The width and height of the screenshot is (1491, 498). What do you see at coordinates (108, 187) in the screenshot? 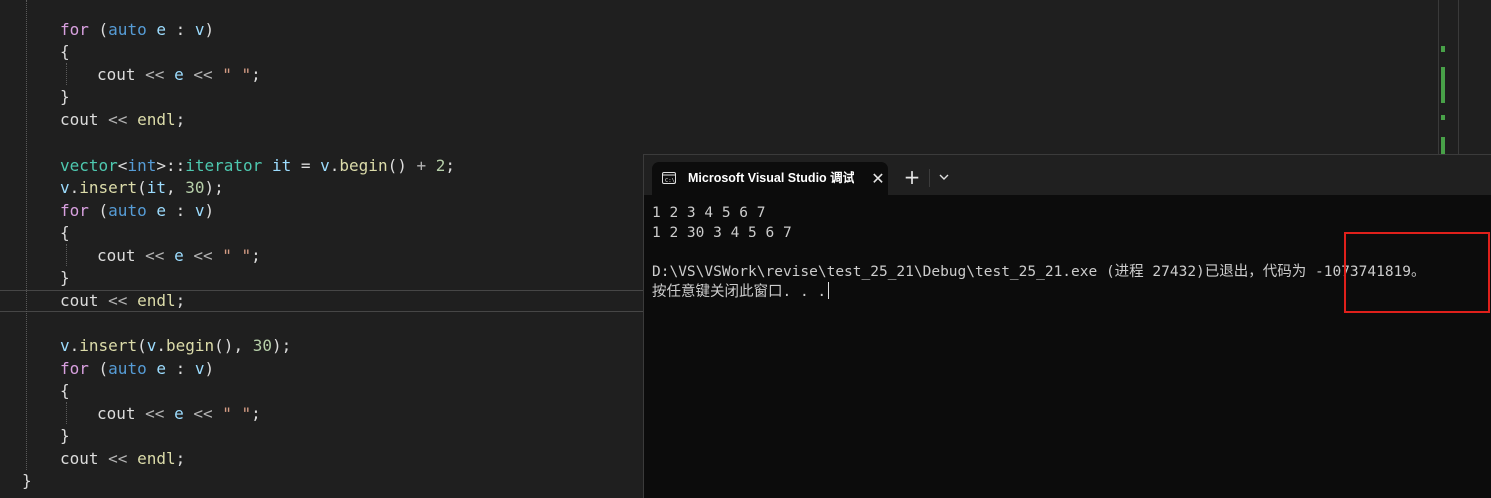
I see `code-token: insert` at bounding box center [108, 187].